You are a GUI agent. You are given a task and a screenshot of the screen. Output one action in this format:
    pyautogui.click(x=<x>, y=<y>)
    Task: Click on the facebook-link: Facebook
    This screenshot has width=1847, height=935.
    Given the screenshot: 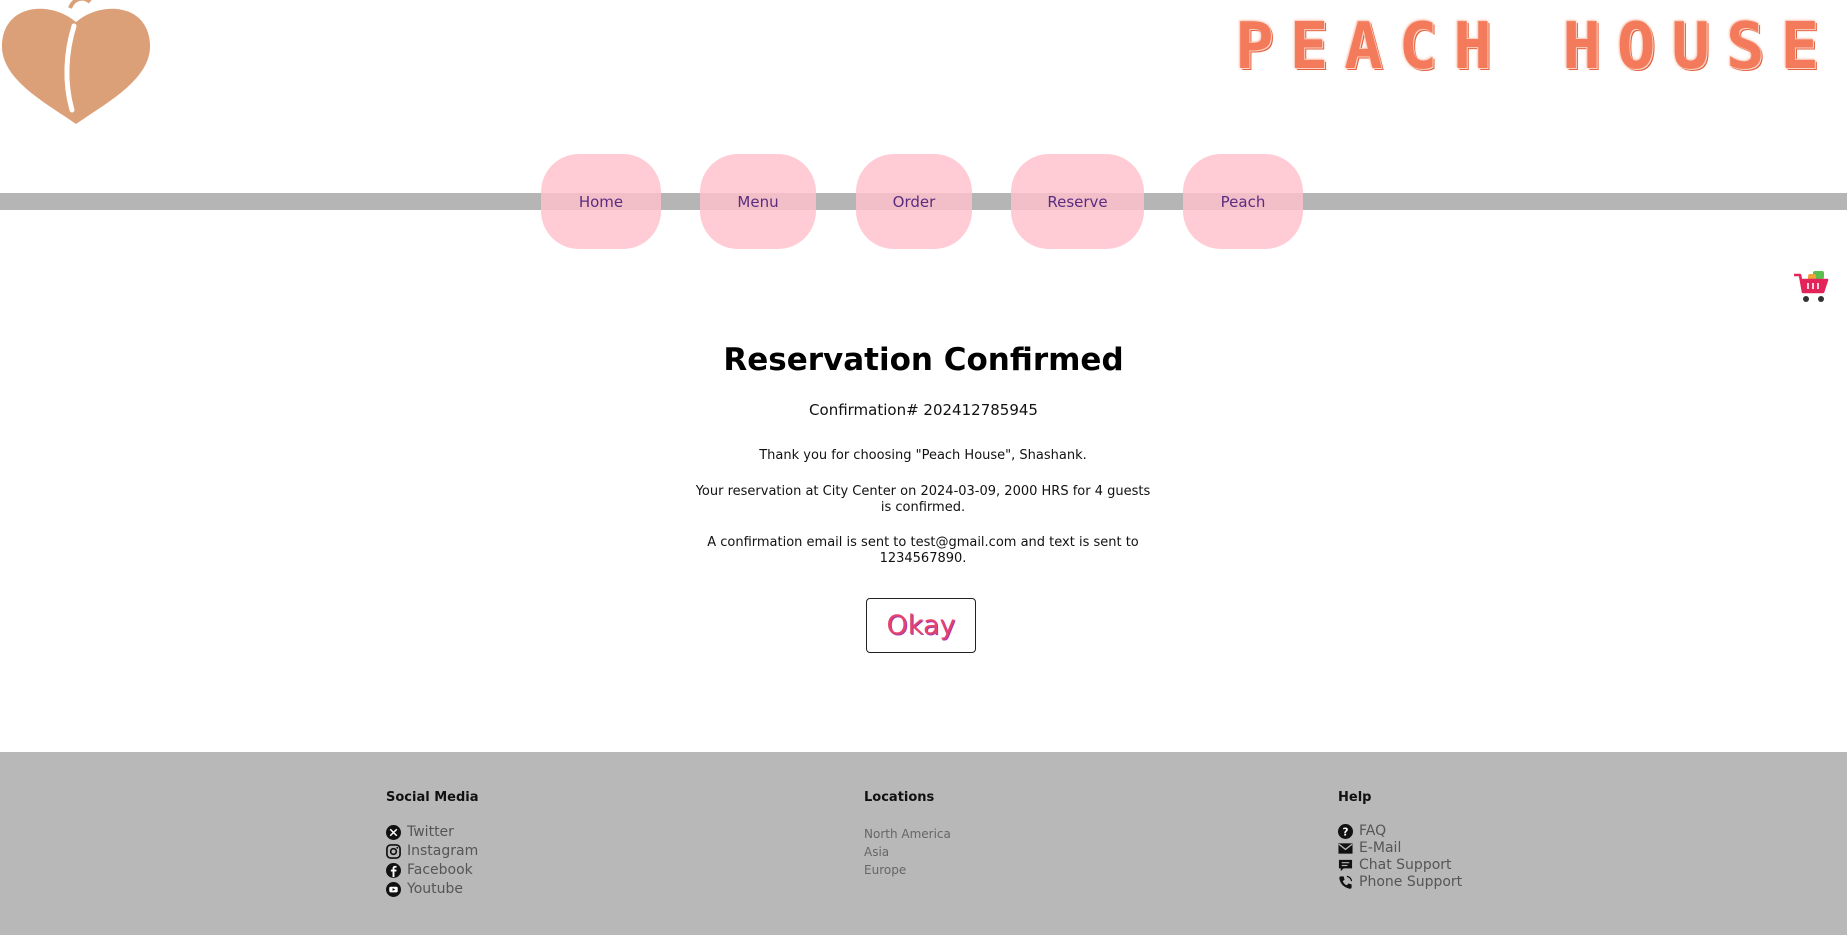 What is the action you would take?
    pyautogui.click(x=429, y=870)
    